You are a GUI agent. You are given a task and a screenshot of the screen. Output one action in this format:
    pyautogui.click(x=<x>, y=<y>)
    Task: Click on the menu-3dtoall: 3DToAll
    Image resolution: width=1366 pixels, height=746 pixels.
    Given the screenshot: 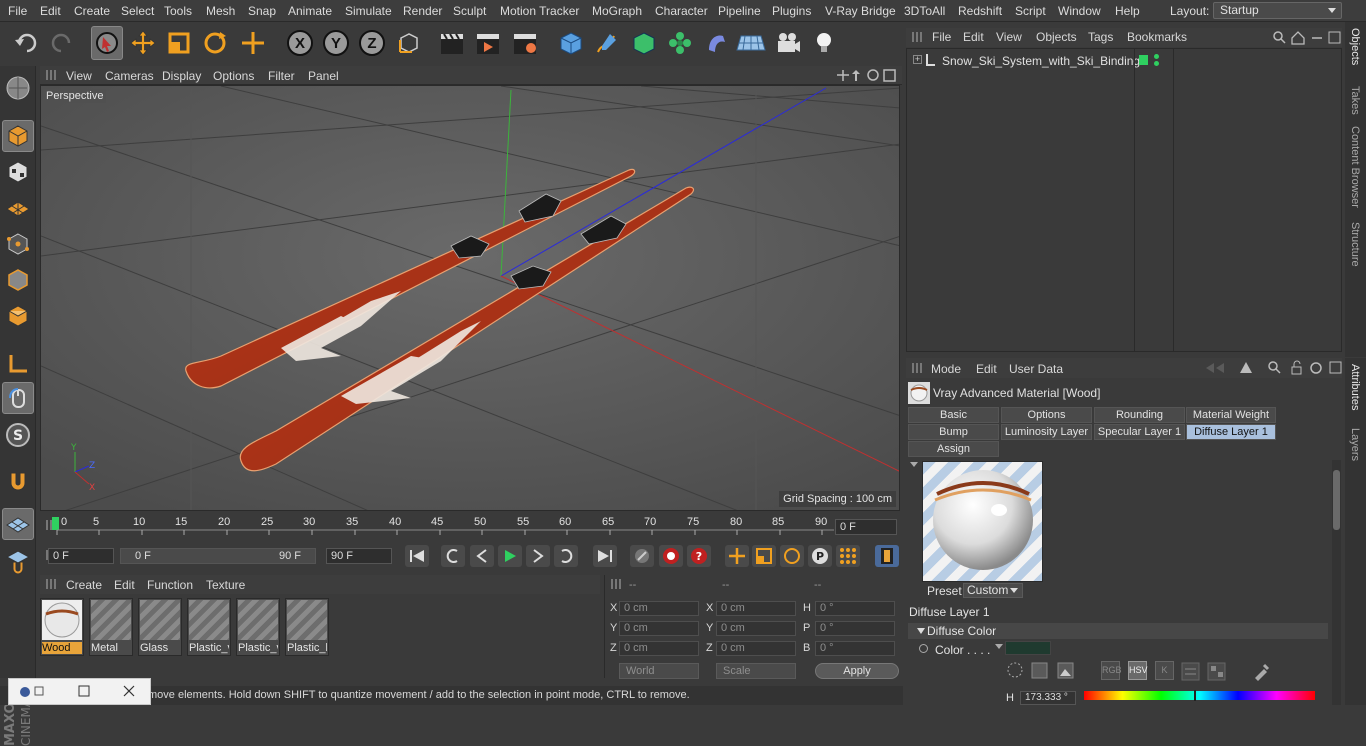 What is the action you would take?
    pyautogui.click(x=924, y=11)
    